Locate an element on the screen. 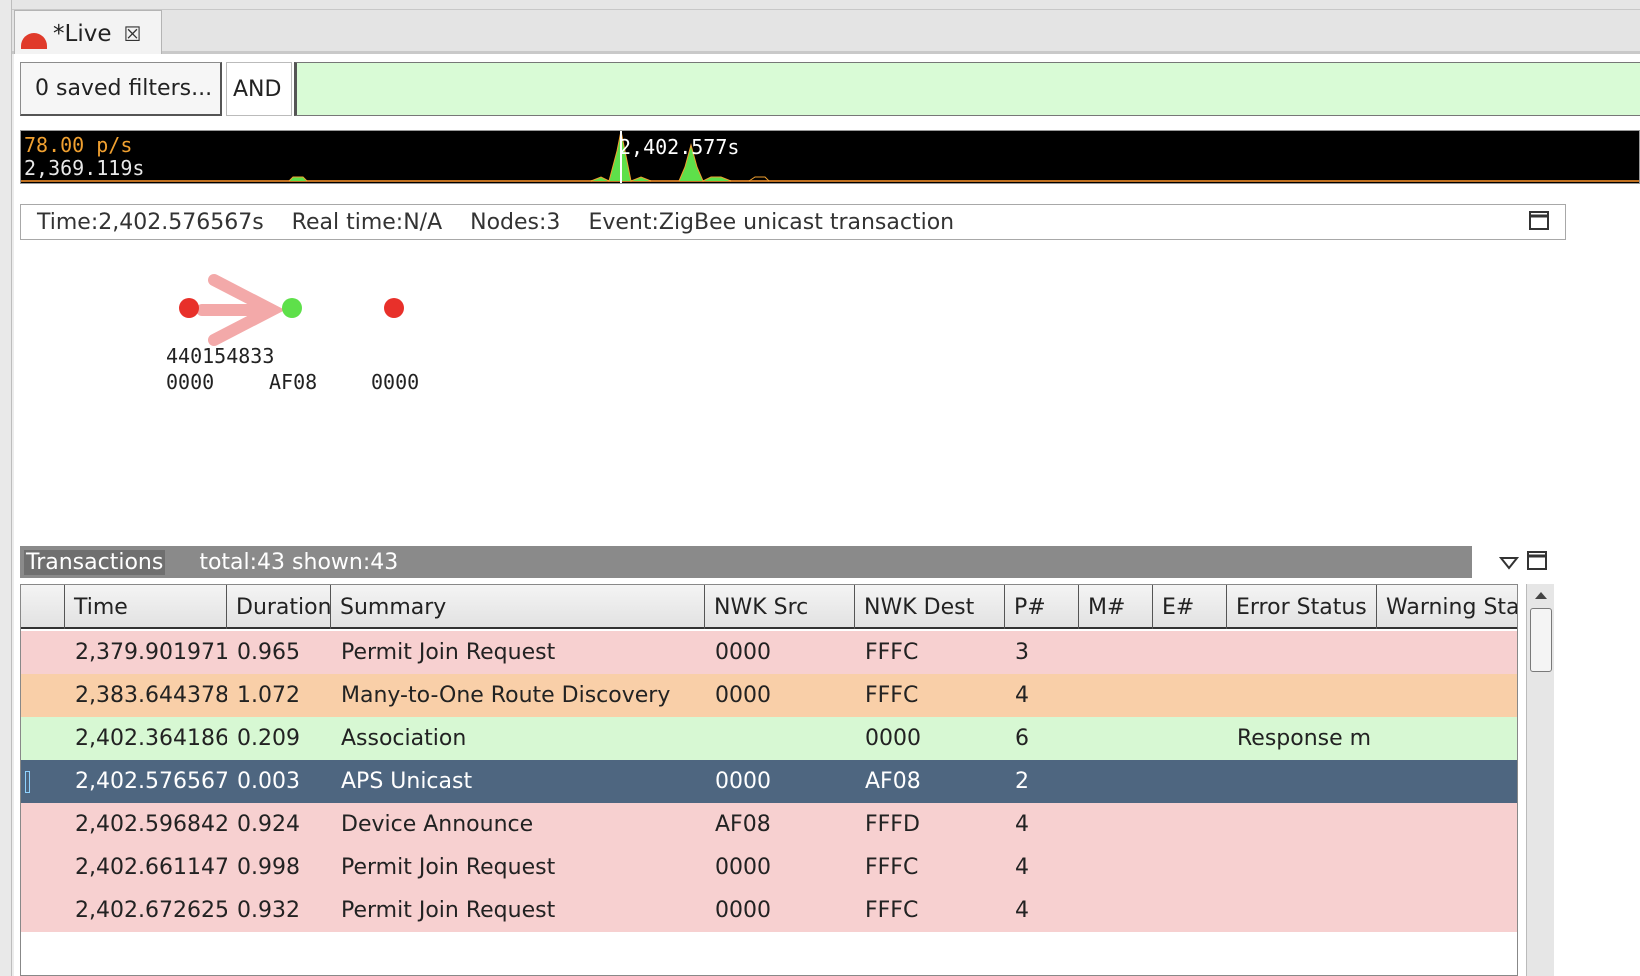 Image resolution: width=1640 pixels, height=976 pixels. cell-duration: 0.209 is located at coordinates (268, 738).